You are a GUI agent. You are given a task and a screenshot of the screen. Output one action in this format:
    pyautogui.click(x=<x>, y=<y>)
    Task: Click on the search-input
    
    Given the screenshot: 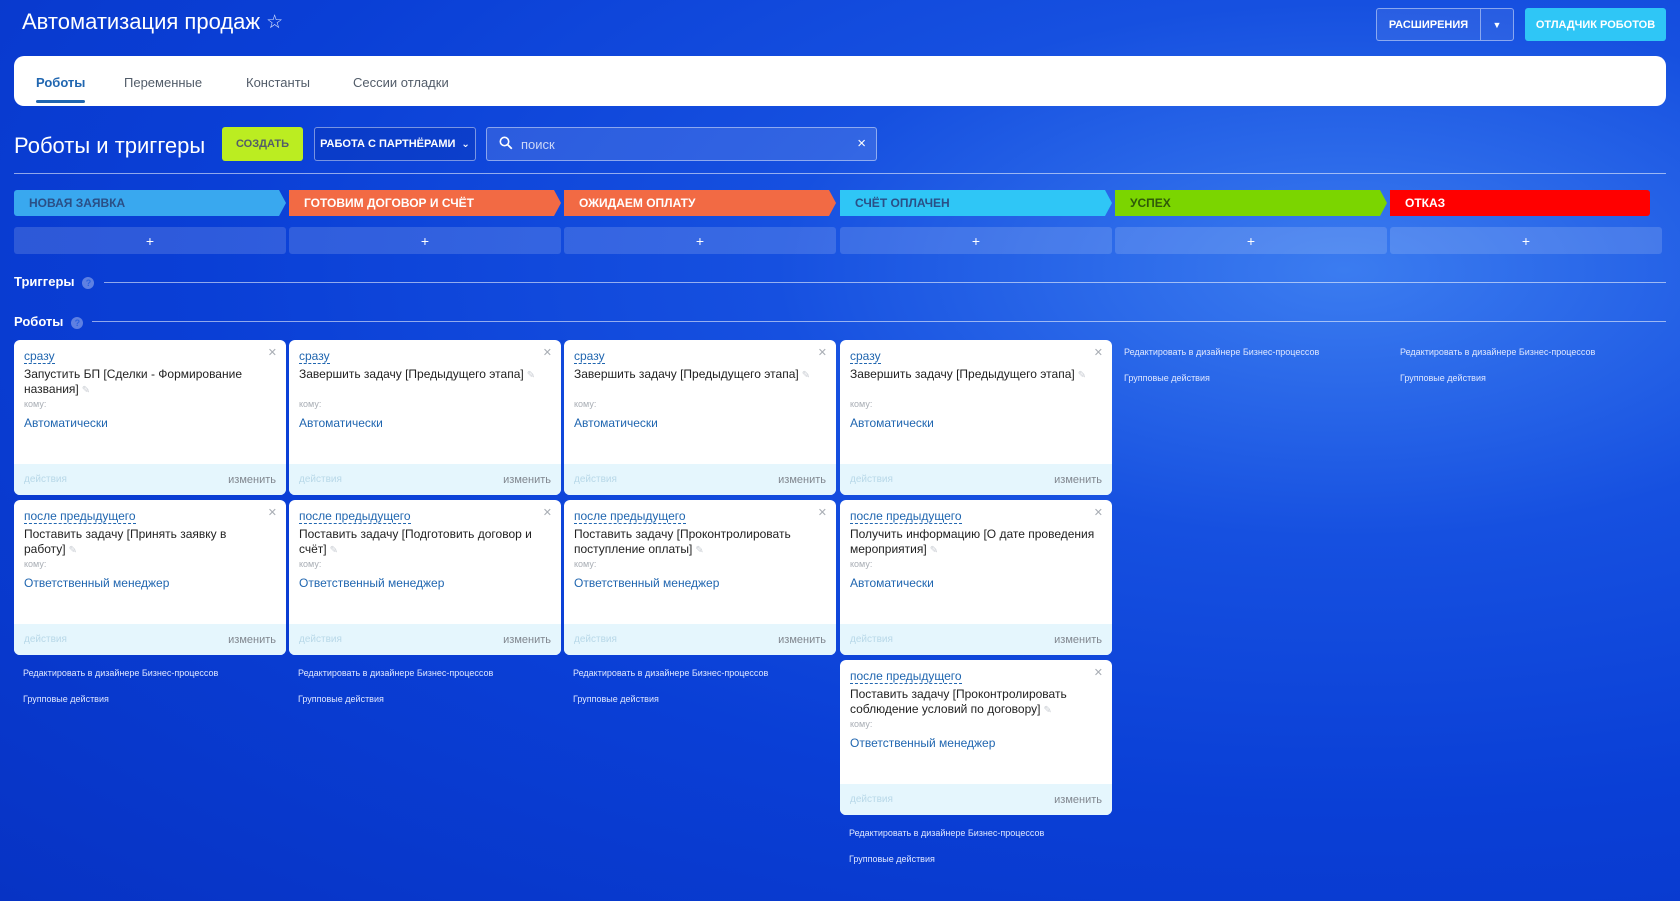 What is the action you would take?
    pyautogui.click(x=676, y=144)
    